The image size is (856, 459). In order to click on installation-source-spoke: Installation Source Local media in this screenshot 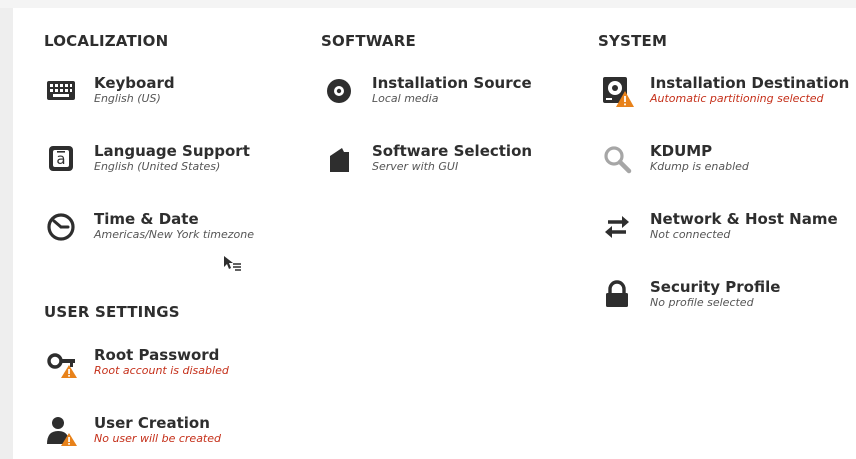, I will do `click(447, 96)`.